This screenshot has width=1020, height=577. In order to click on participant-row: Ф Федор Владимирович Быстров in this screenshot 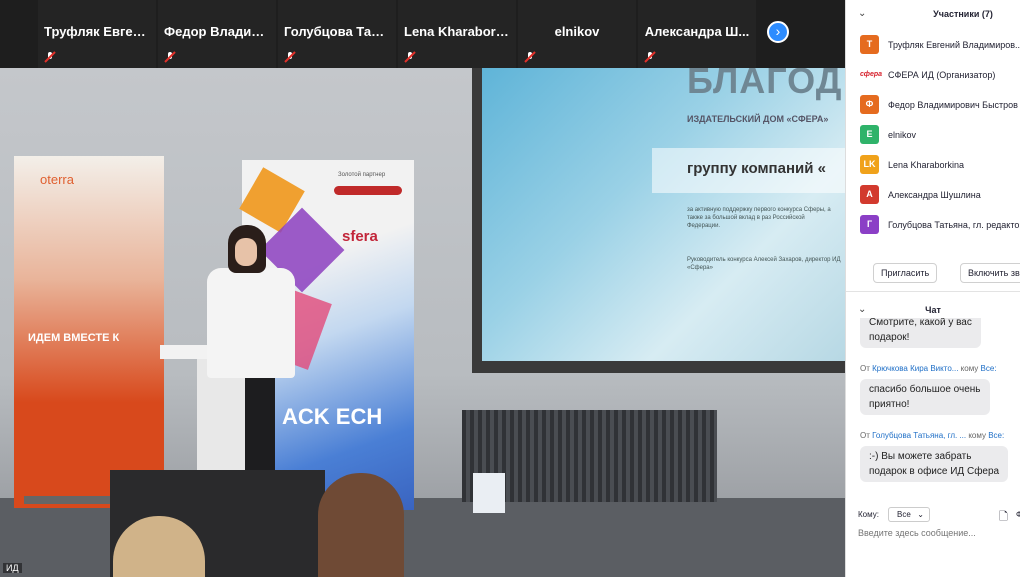, I will do `click(933, 106)`.